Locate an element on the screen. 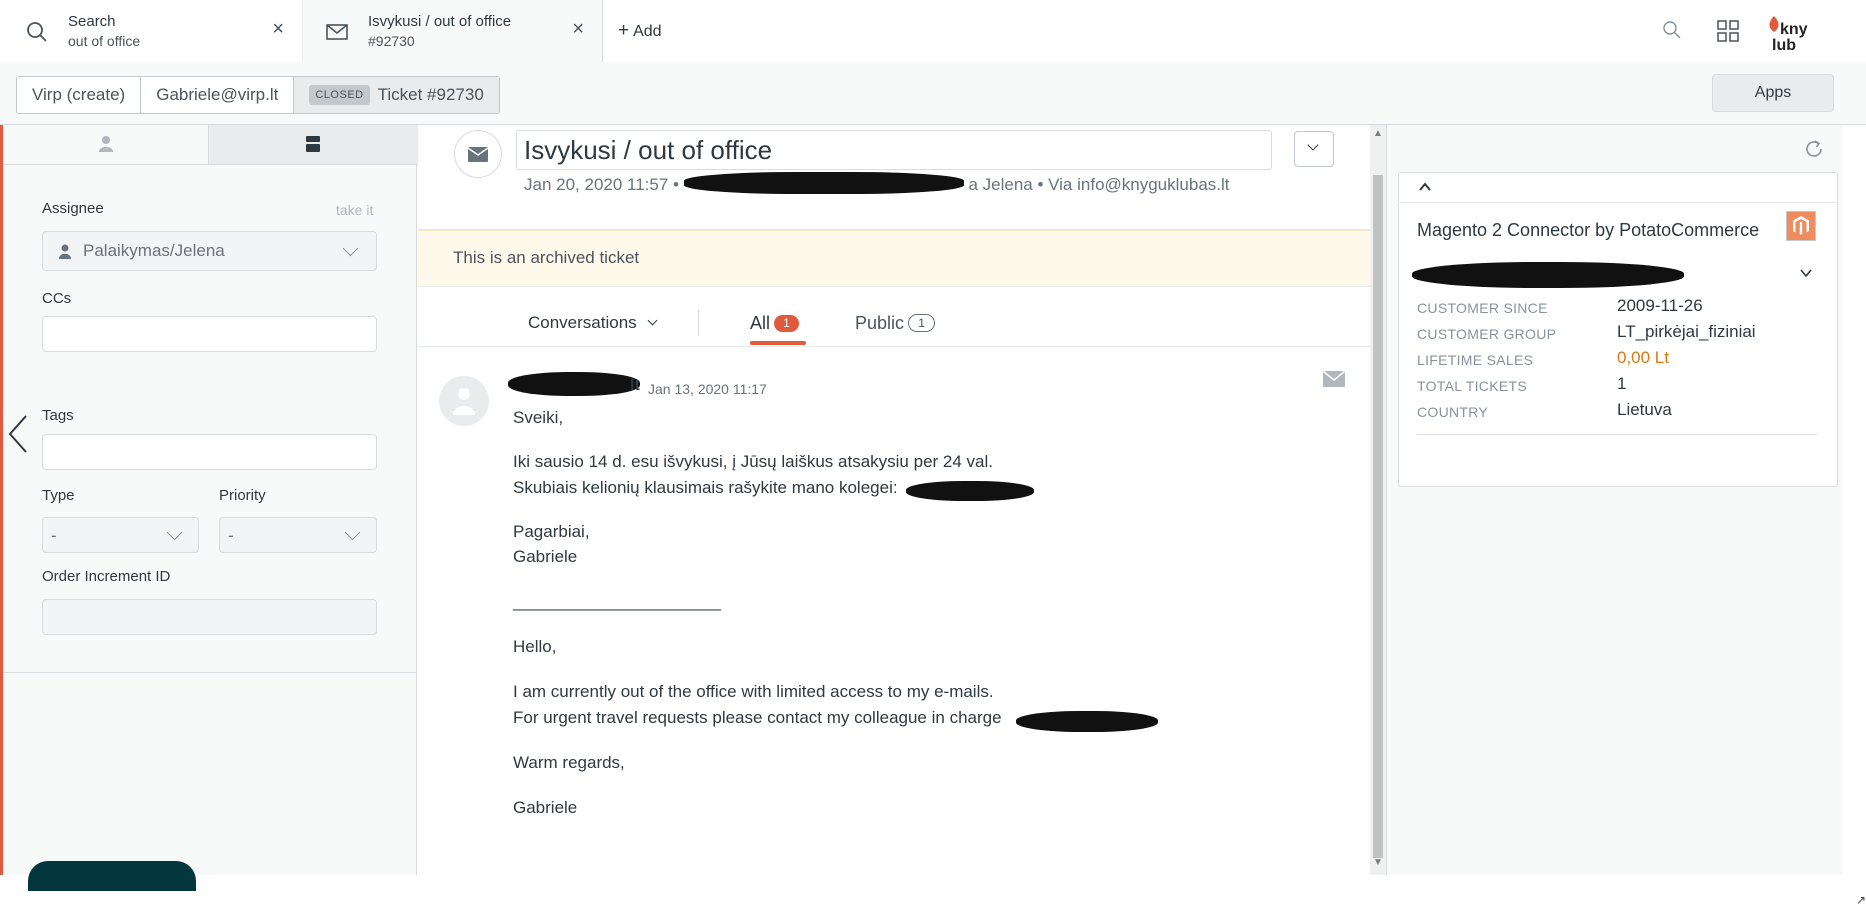 The height and width of the screenshot is (907, 1866). ticket-date: Jan 20, 2020 11:57 • is located at coordinates (601, 184).